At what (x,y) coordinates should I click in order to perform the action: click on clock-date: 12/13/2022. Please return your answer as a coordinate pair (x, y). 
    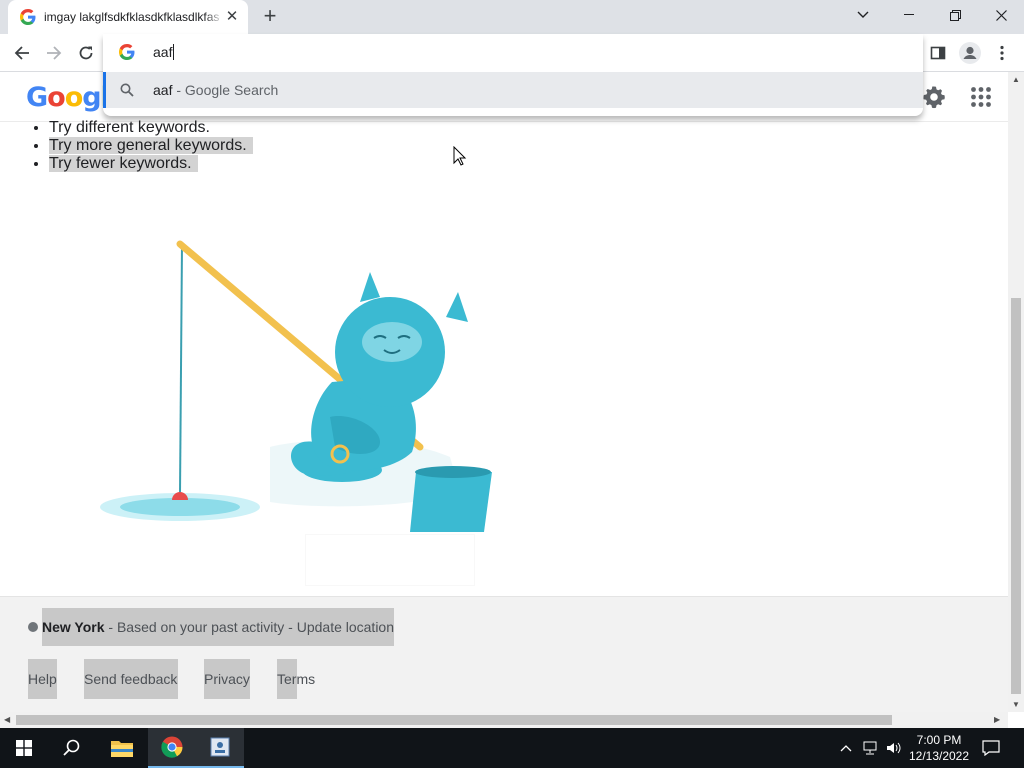
    Looking at the image, I should click on (939, 756).